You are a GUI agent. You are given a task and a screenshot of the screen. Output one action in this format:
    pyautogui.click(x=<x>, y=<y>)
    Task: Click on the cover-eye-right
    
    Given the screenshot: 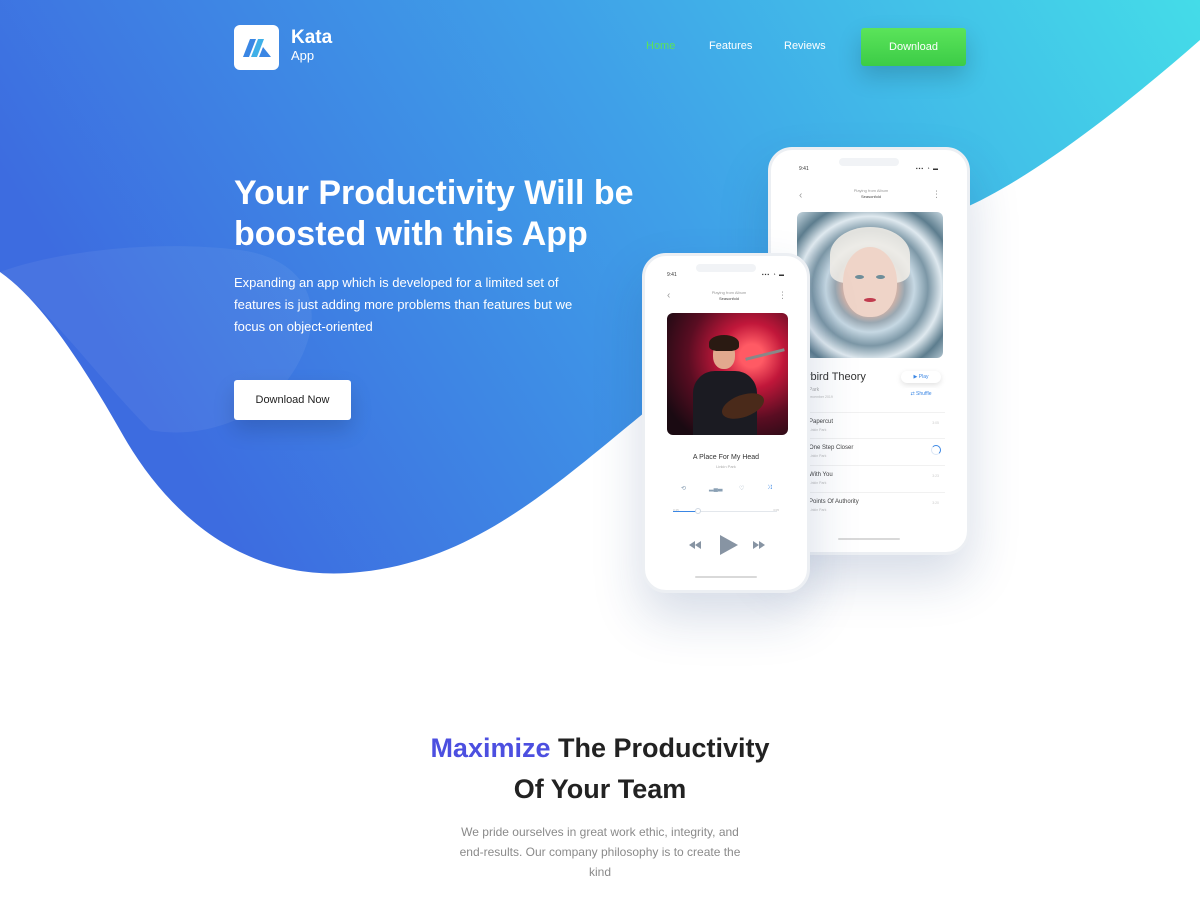 What is the action you would take?
    pyautogui.click(x=880, y=277)
    